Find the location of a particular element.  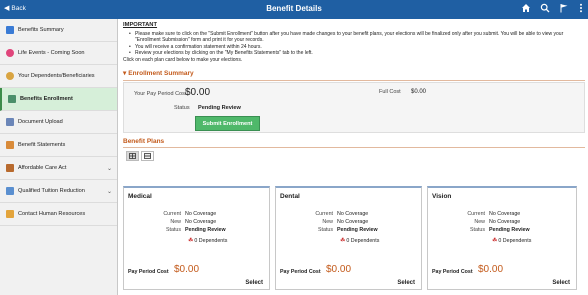

sidebar-item-label: Qualified Tuition Reduction is located at coordinates (51, 191).